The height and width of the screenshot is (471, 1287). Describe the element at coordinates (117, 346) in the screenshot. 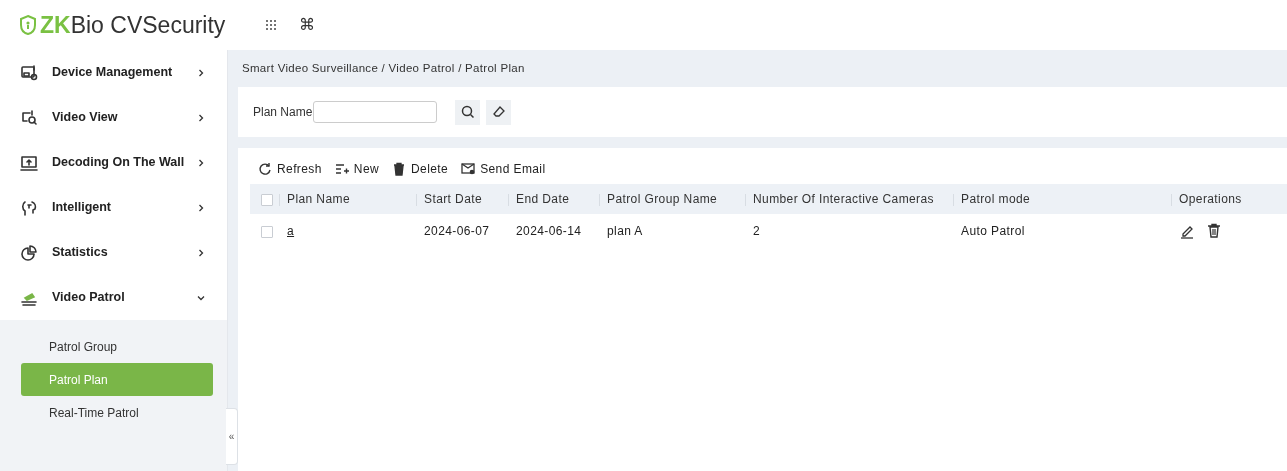

I see `submenu-item: Patrol Group` at that location.